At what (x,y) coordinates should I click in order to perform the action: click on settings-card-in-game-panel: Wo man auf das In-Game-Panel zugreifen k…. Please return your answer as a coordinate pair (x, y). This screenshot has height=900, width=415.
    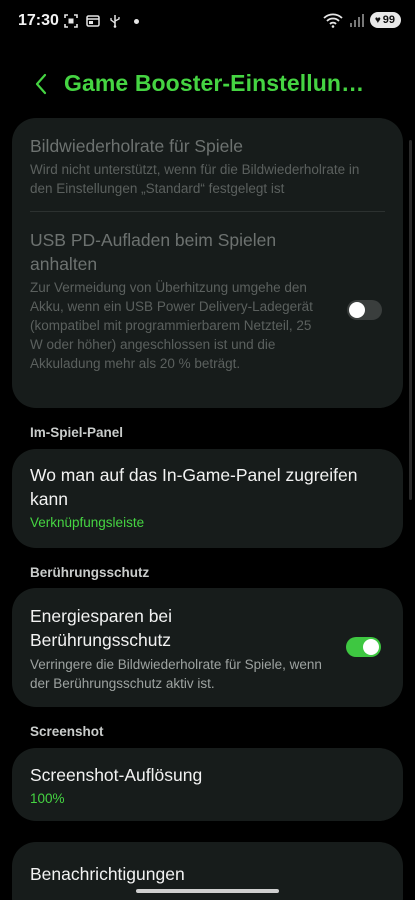
    Looking at the image, I should click on (207, 498).